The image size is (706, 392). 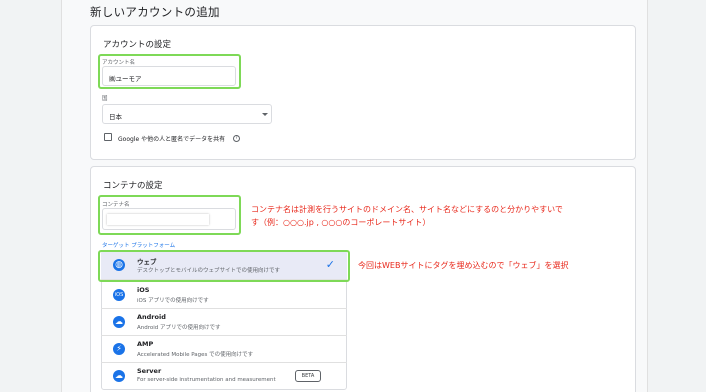 I want to click on target-platform-label: ターゲット プラットフォーム, so click(x=139, y=246).